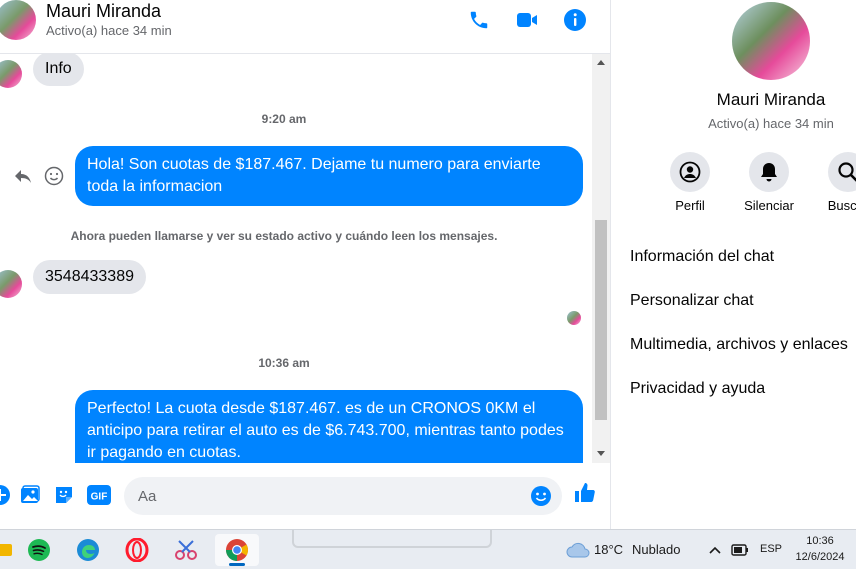 Image resolution: width=856 pixels, height=569 pixels. What do you see at coordinates (656, 549) in the screenshot?
I see `weather-description: Nublado` at bounding box center [656, 549].